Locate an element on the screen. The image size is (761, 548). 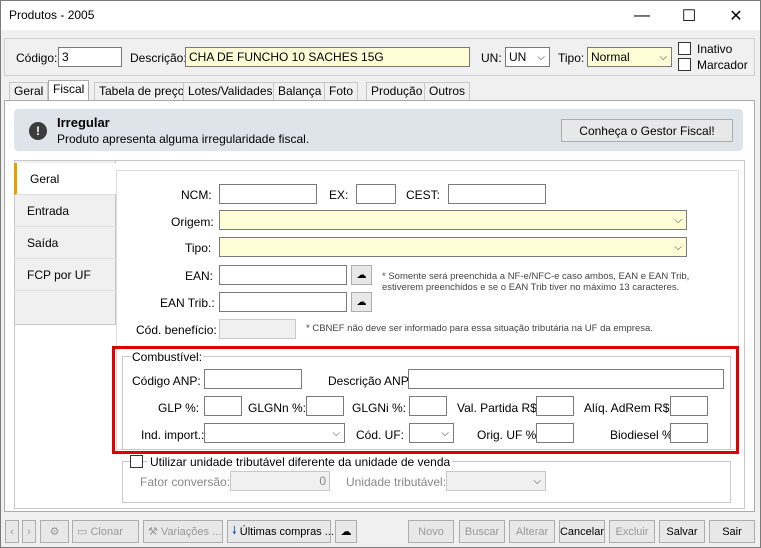
glgni-field is located at coordinates (428, 406).